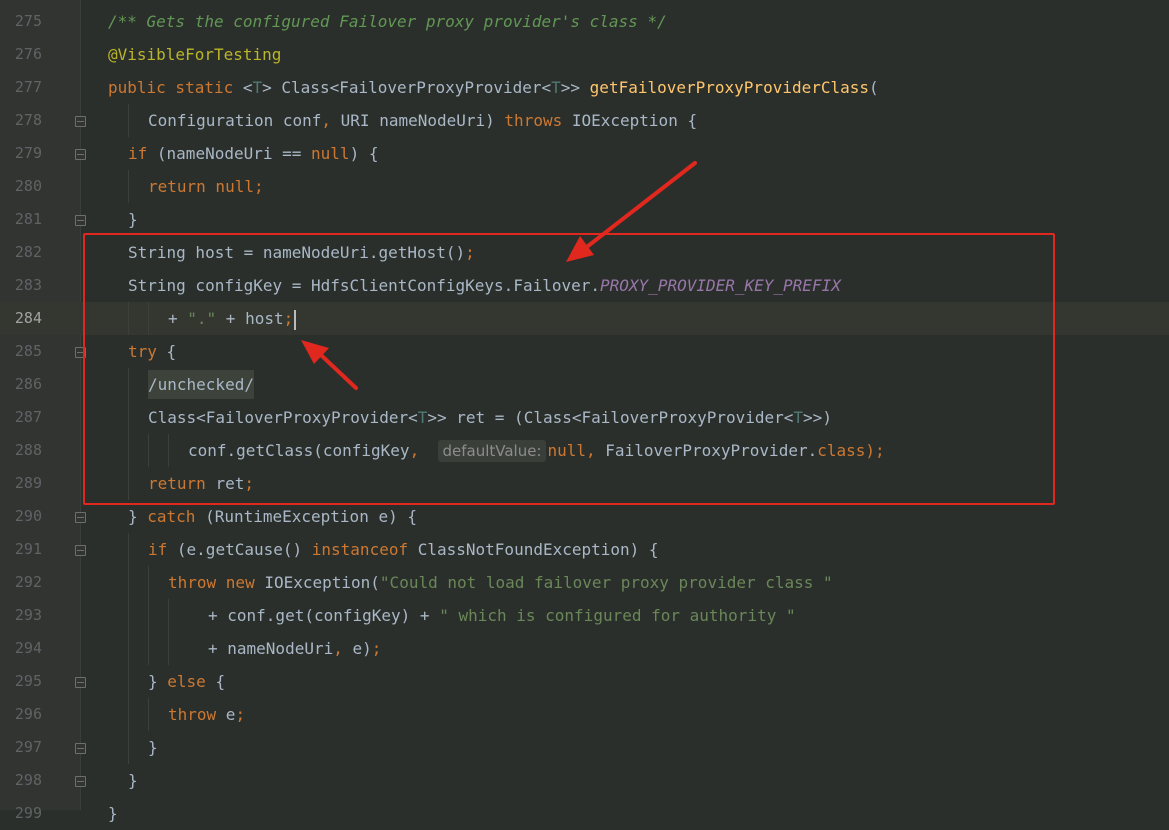  What do you see at coordinates (499, 275) in the screenshot?
I see `annotation-arrows` at bounding box center [499, 275].